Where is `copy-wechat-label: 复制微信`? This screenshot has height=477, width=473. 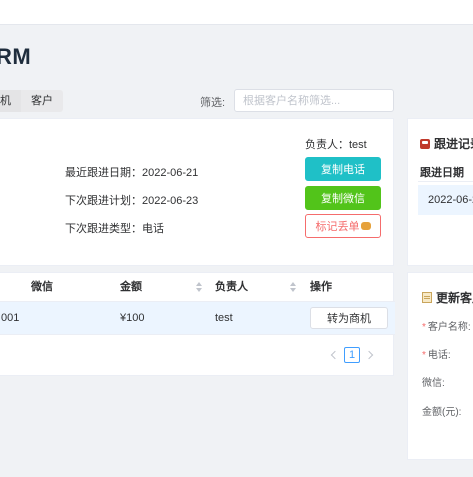
copy-wechat-label: 复制微信 is located at coordinates (343, 199).